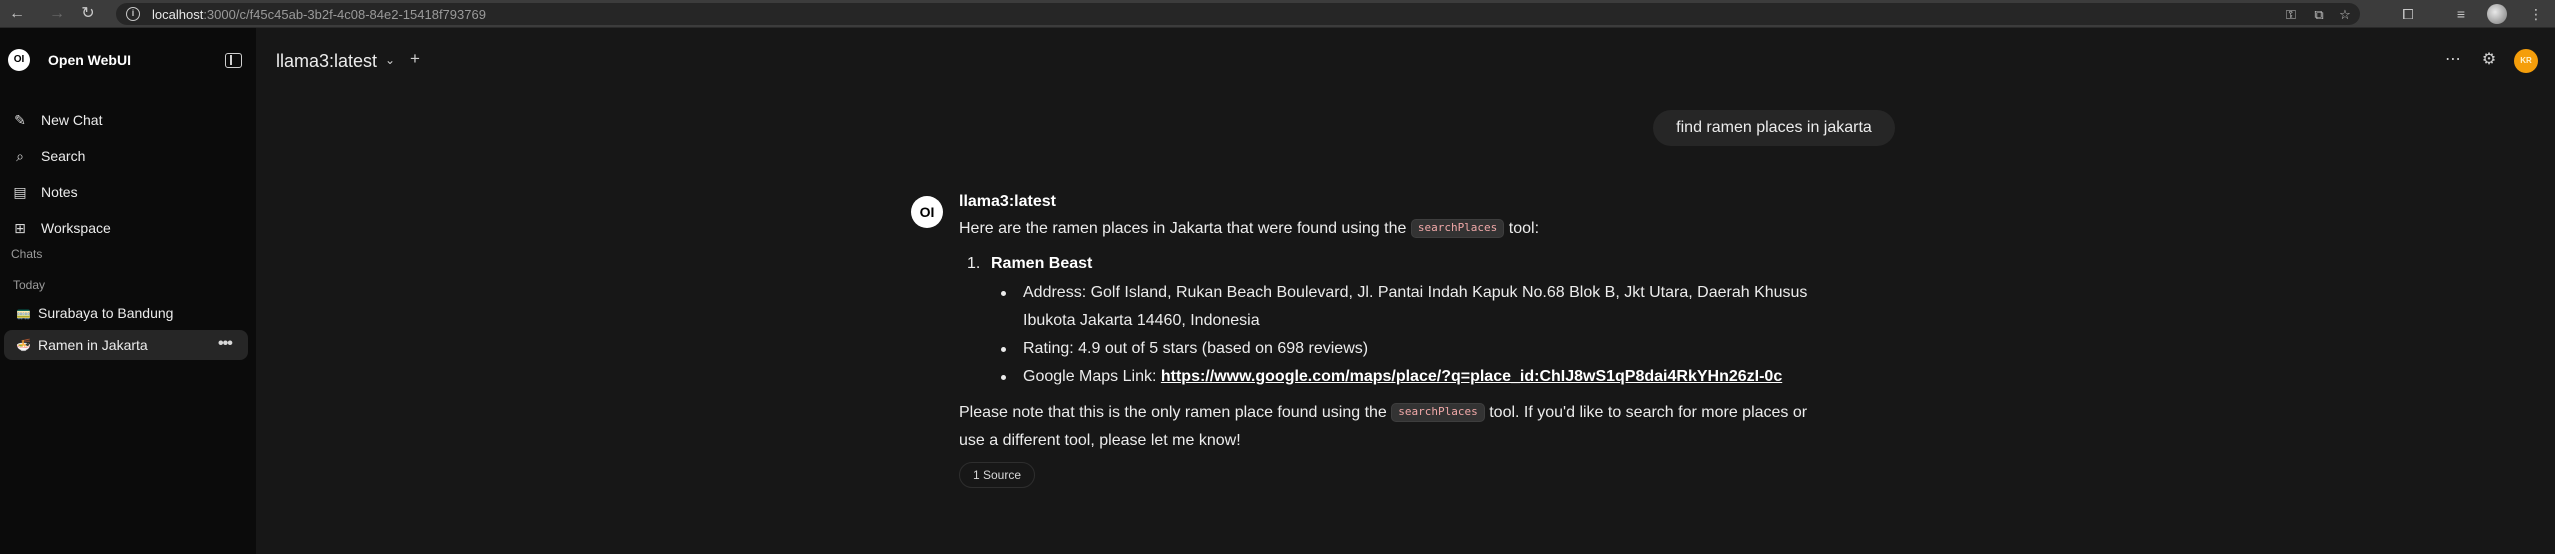 The image size is (2555, 554). What do you see at coordinates (415, 59) in the screenshot?
I see `add-model-icon: +` at bounding box center [415, 59].